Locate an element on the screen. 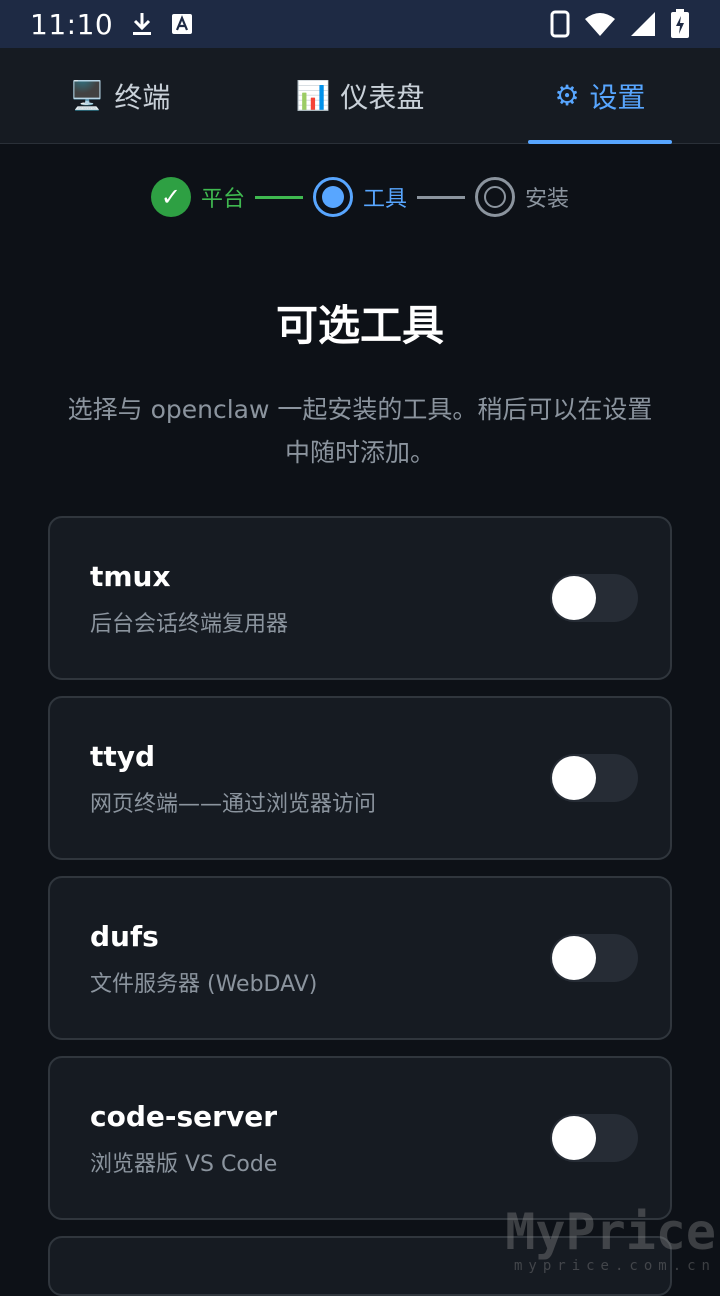 The image size is (720, 1296). pending-step-icon is located at coordinates (495, 197).